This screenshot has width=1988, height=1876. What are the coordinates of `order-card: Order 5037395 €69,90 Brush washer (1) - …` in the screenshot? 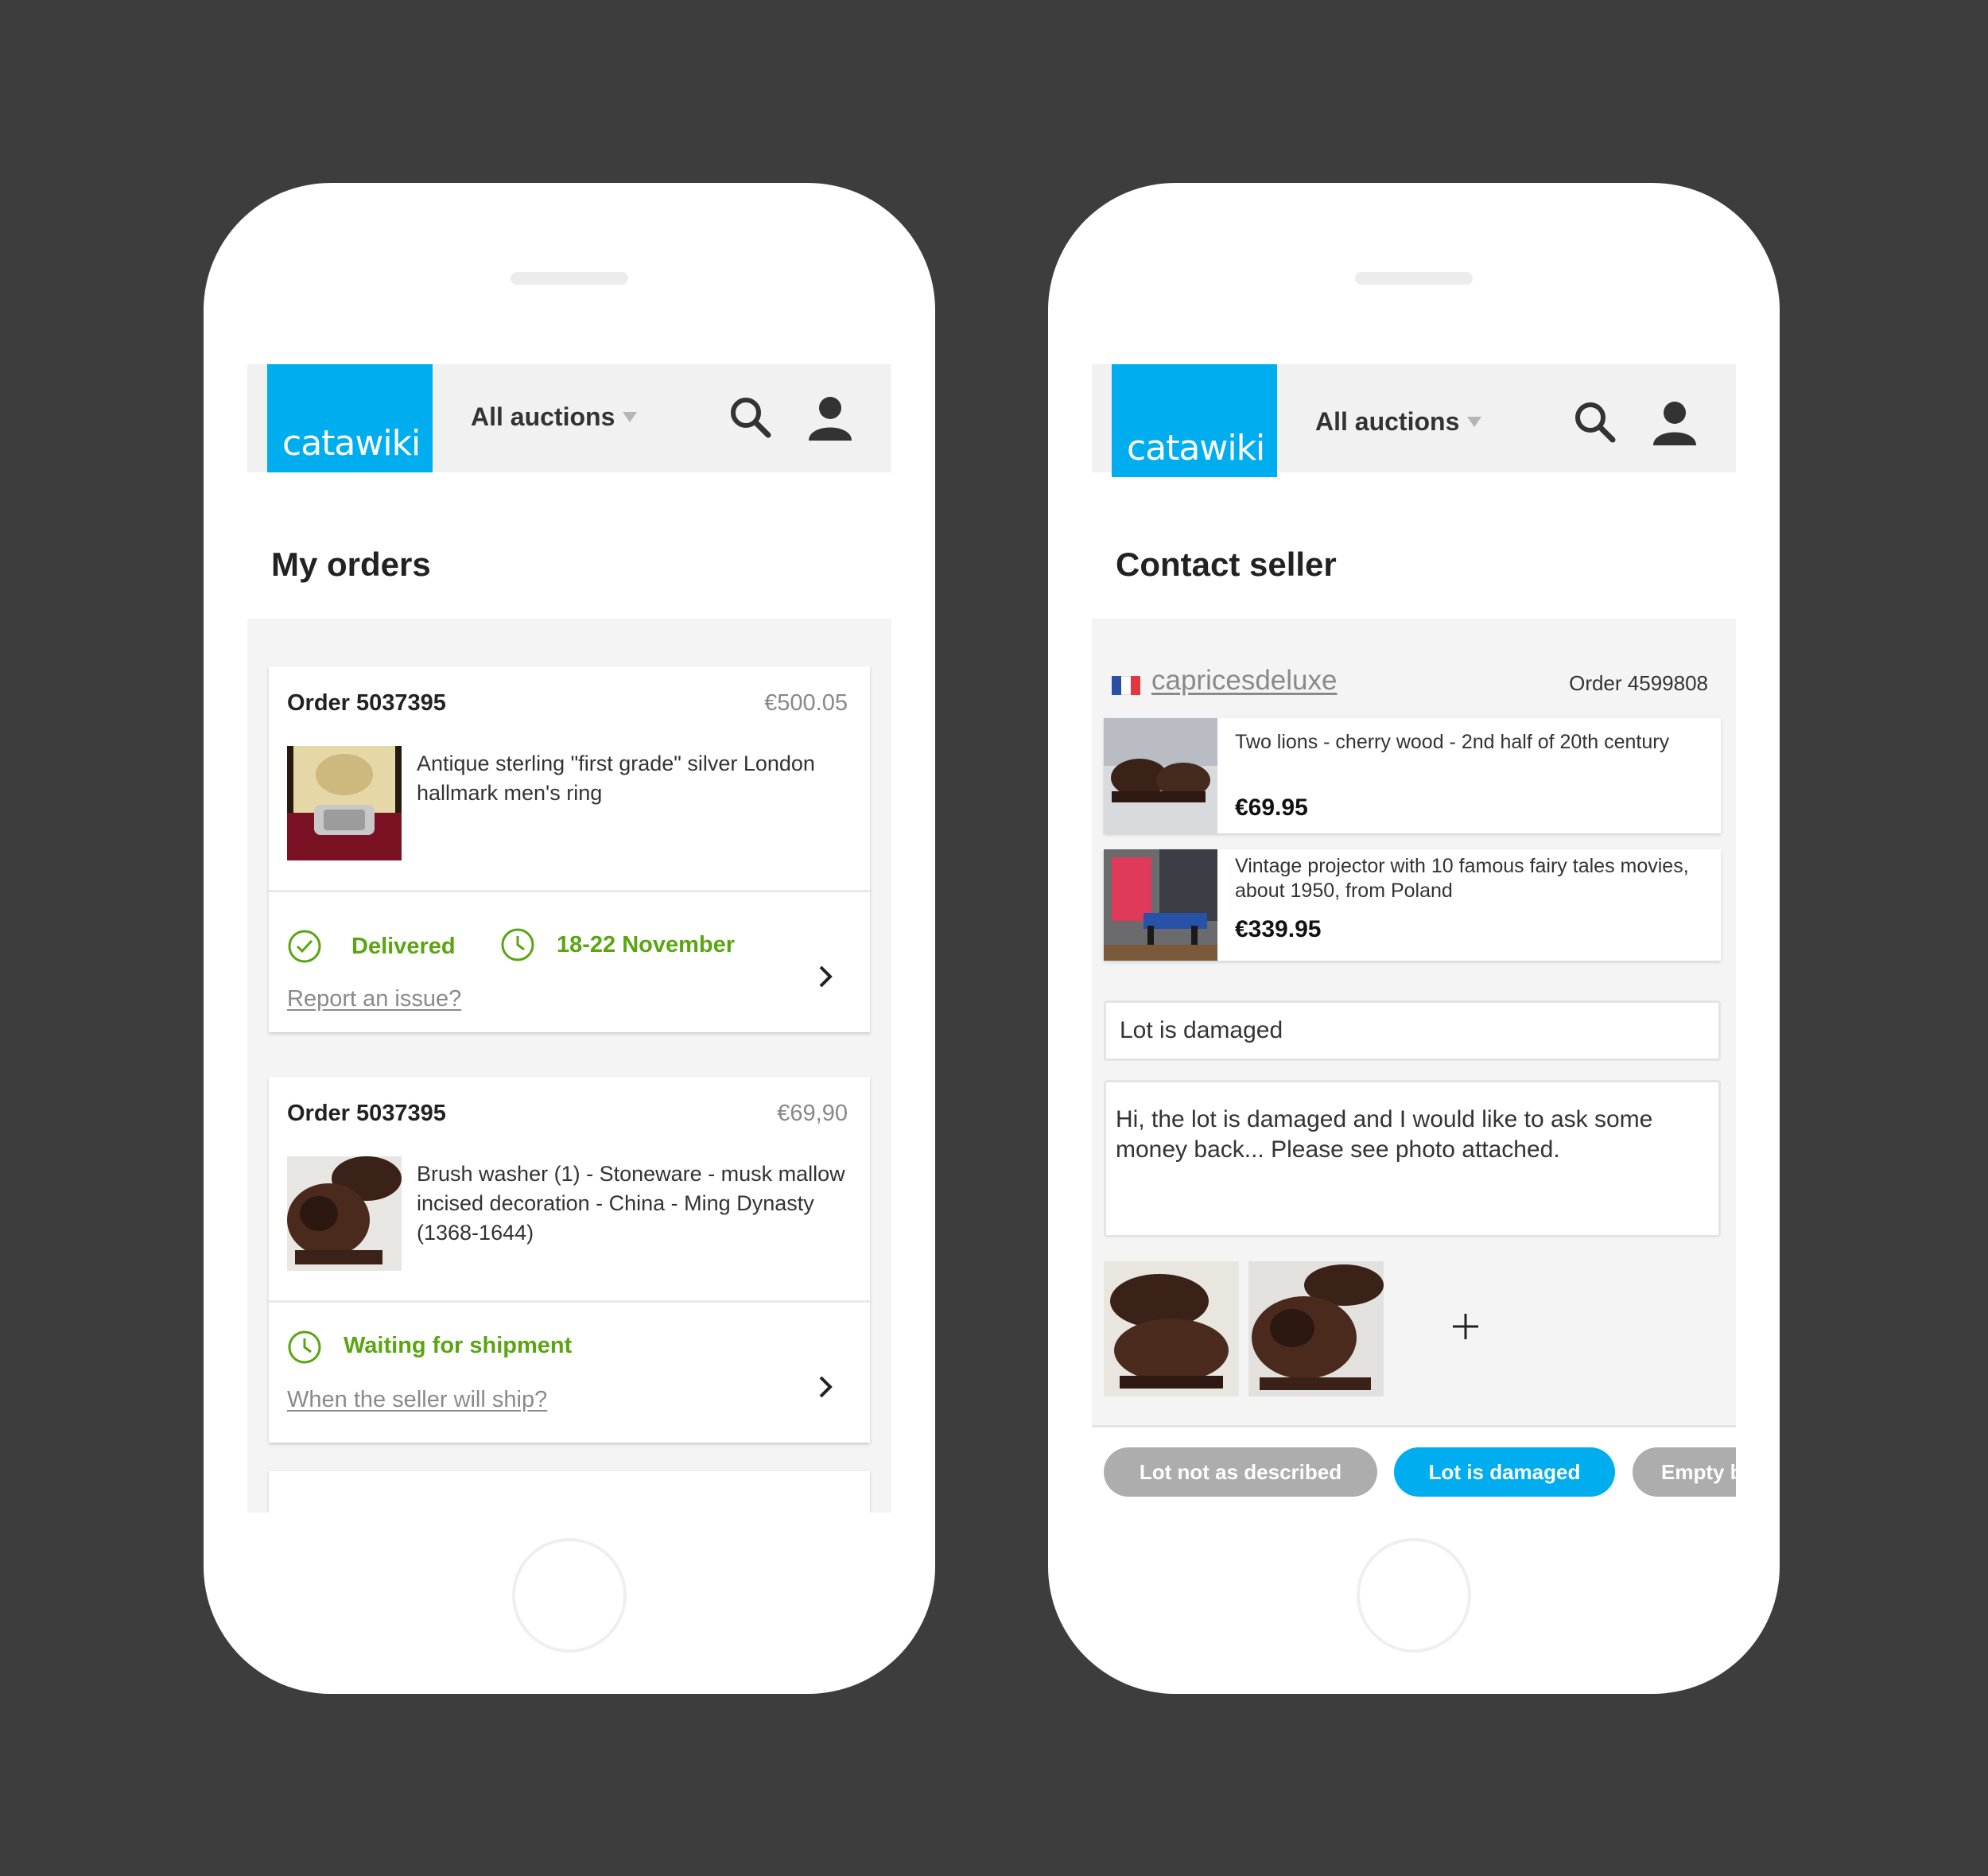 It's located at (569, 1260).